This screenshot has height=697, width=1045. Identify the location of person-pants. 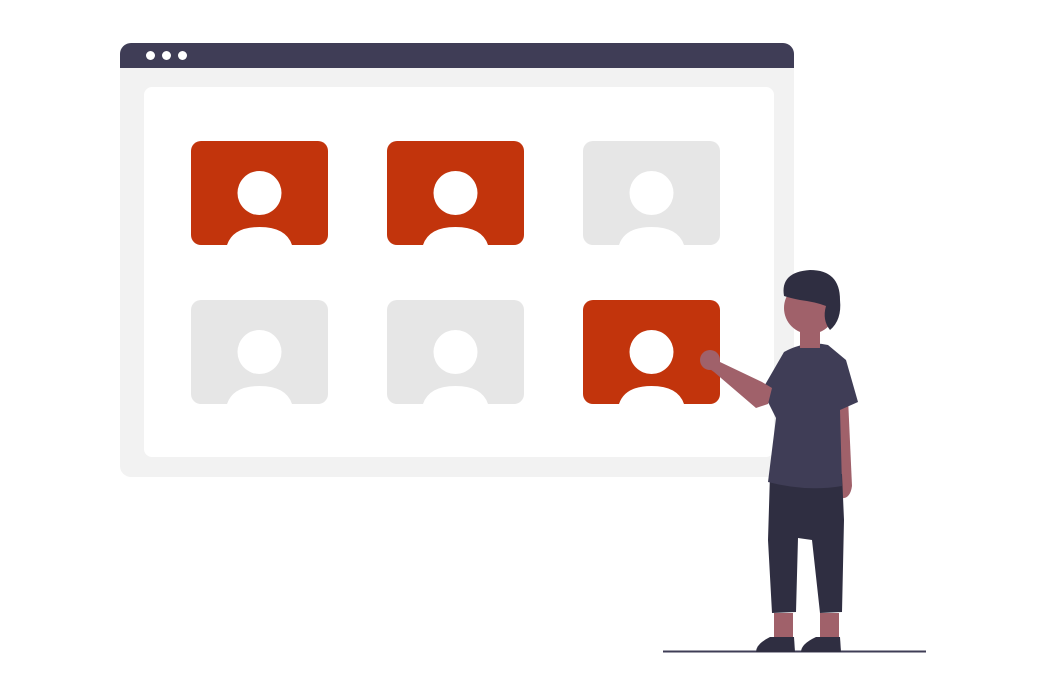
(806, 543).